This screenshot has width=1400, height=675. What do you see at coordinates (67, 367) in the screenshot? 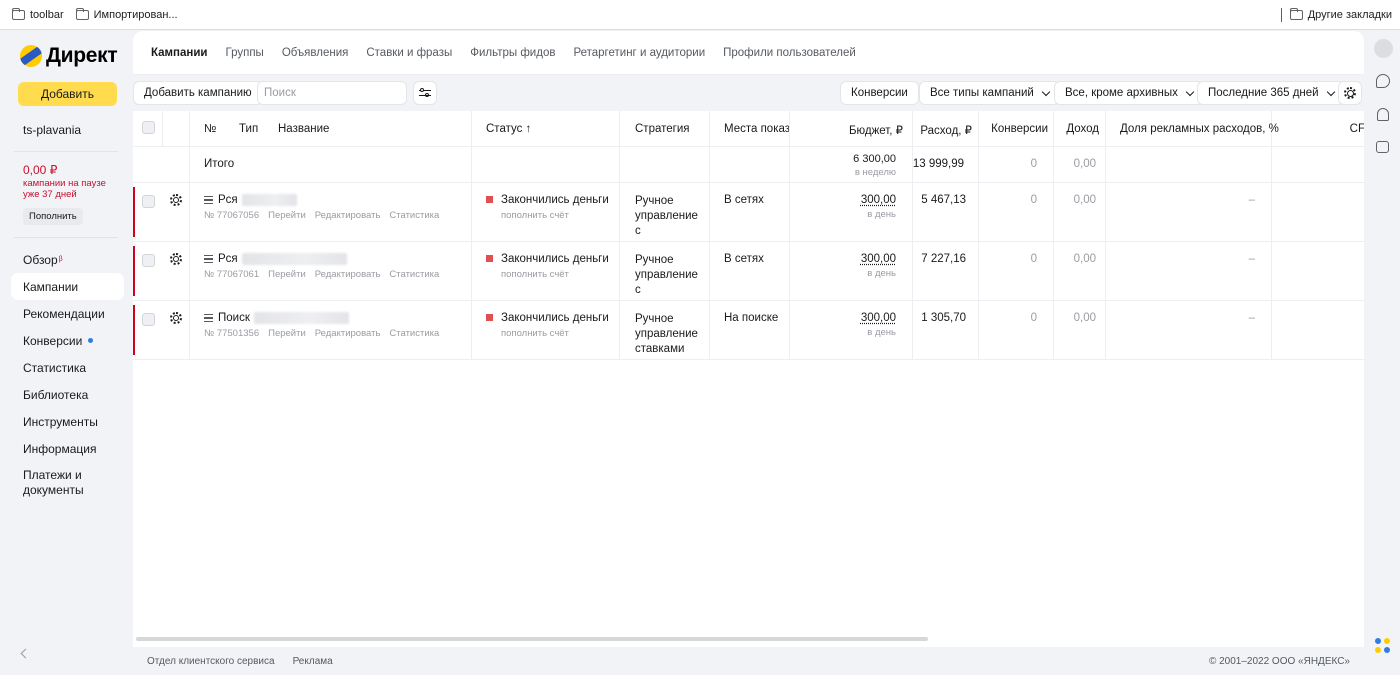
I see `sidebar-item-statistics: Статистика` at bounding box center [67, 367].